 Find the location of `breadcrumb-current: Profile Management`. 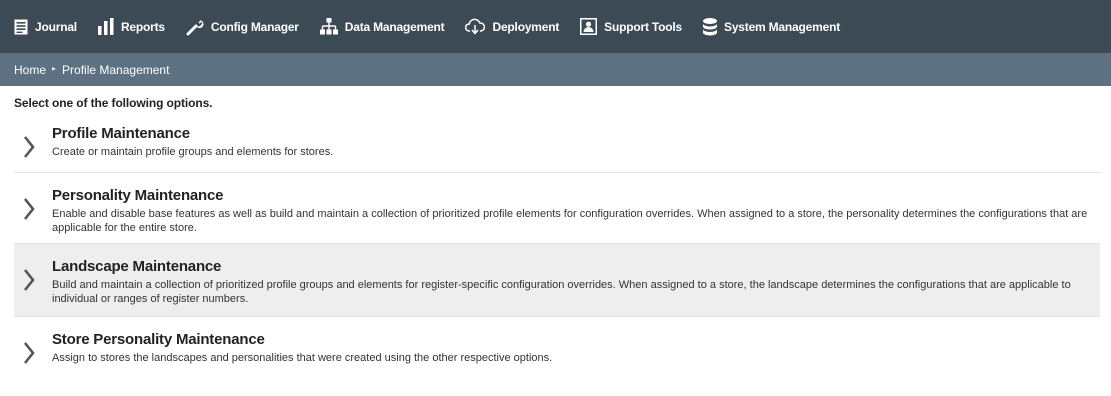

breadcrumb-current: Profile Management is located at coordinates (116, 69).